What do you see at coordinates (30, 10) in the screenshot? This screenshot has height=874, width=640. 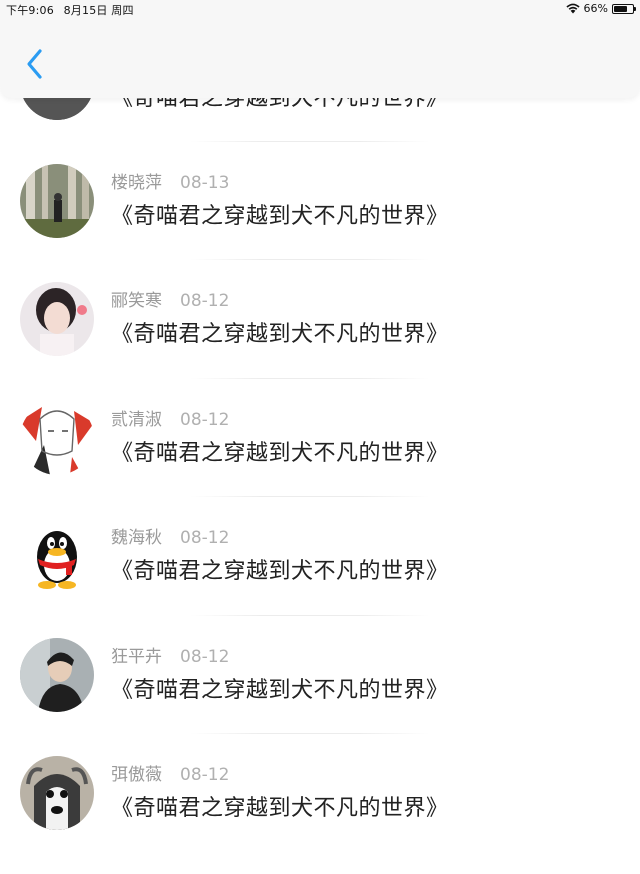 I see `status-time: 下午9:06` at bounding box center [30, 10].